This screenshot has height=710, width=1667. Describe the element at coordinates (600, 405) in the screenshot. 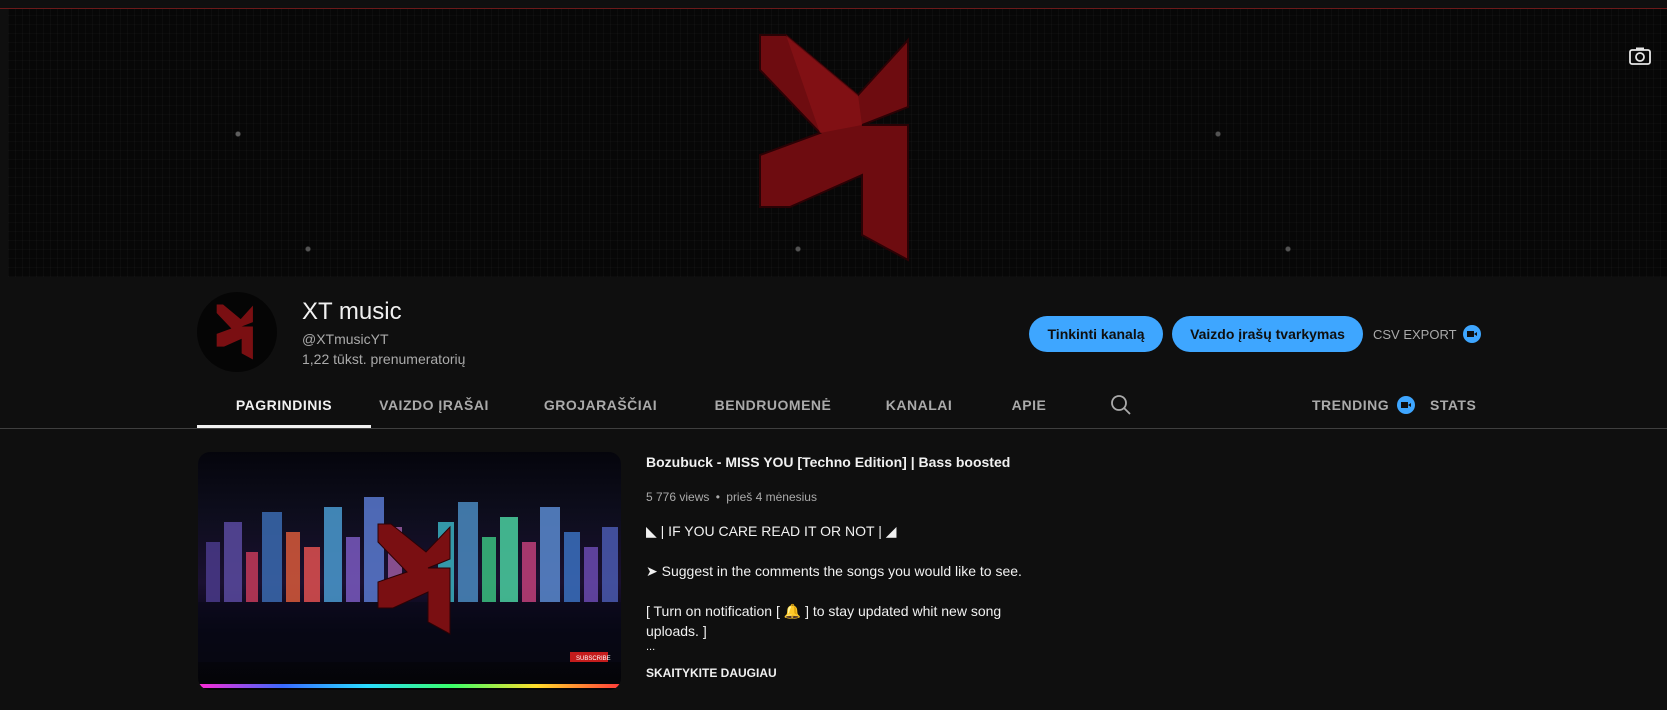

I see `tab-playlists: GROJARAŠČIAI` at that location.